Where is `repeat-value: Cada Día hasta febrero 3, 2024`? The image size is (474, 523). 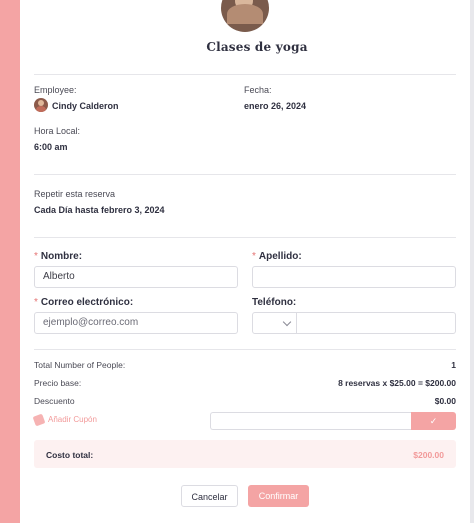 repeat-value: Cada Día hasta febrero 3, 2024 is located at coordinates (99, 210).